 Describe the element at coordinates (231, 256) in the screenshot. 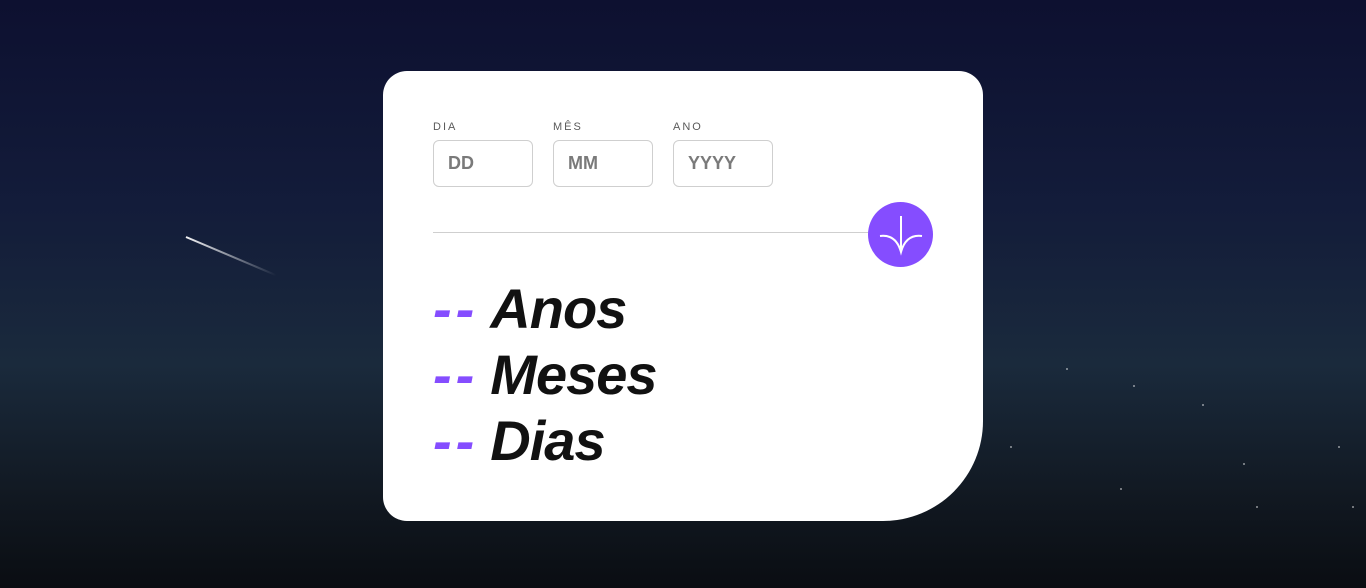

I see `shooting-star` at that location.